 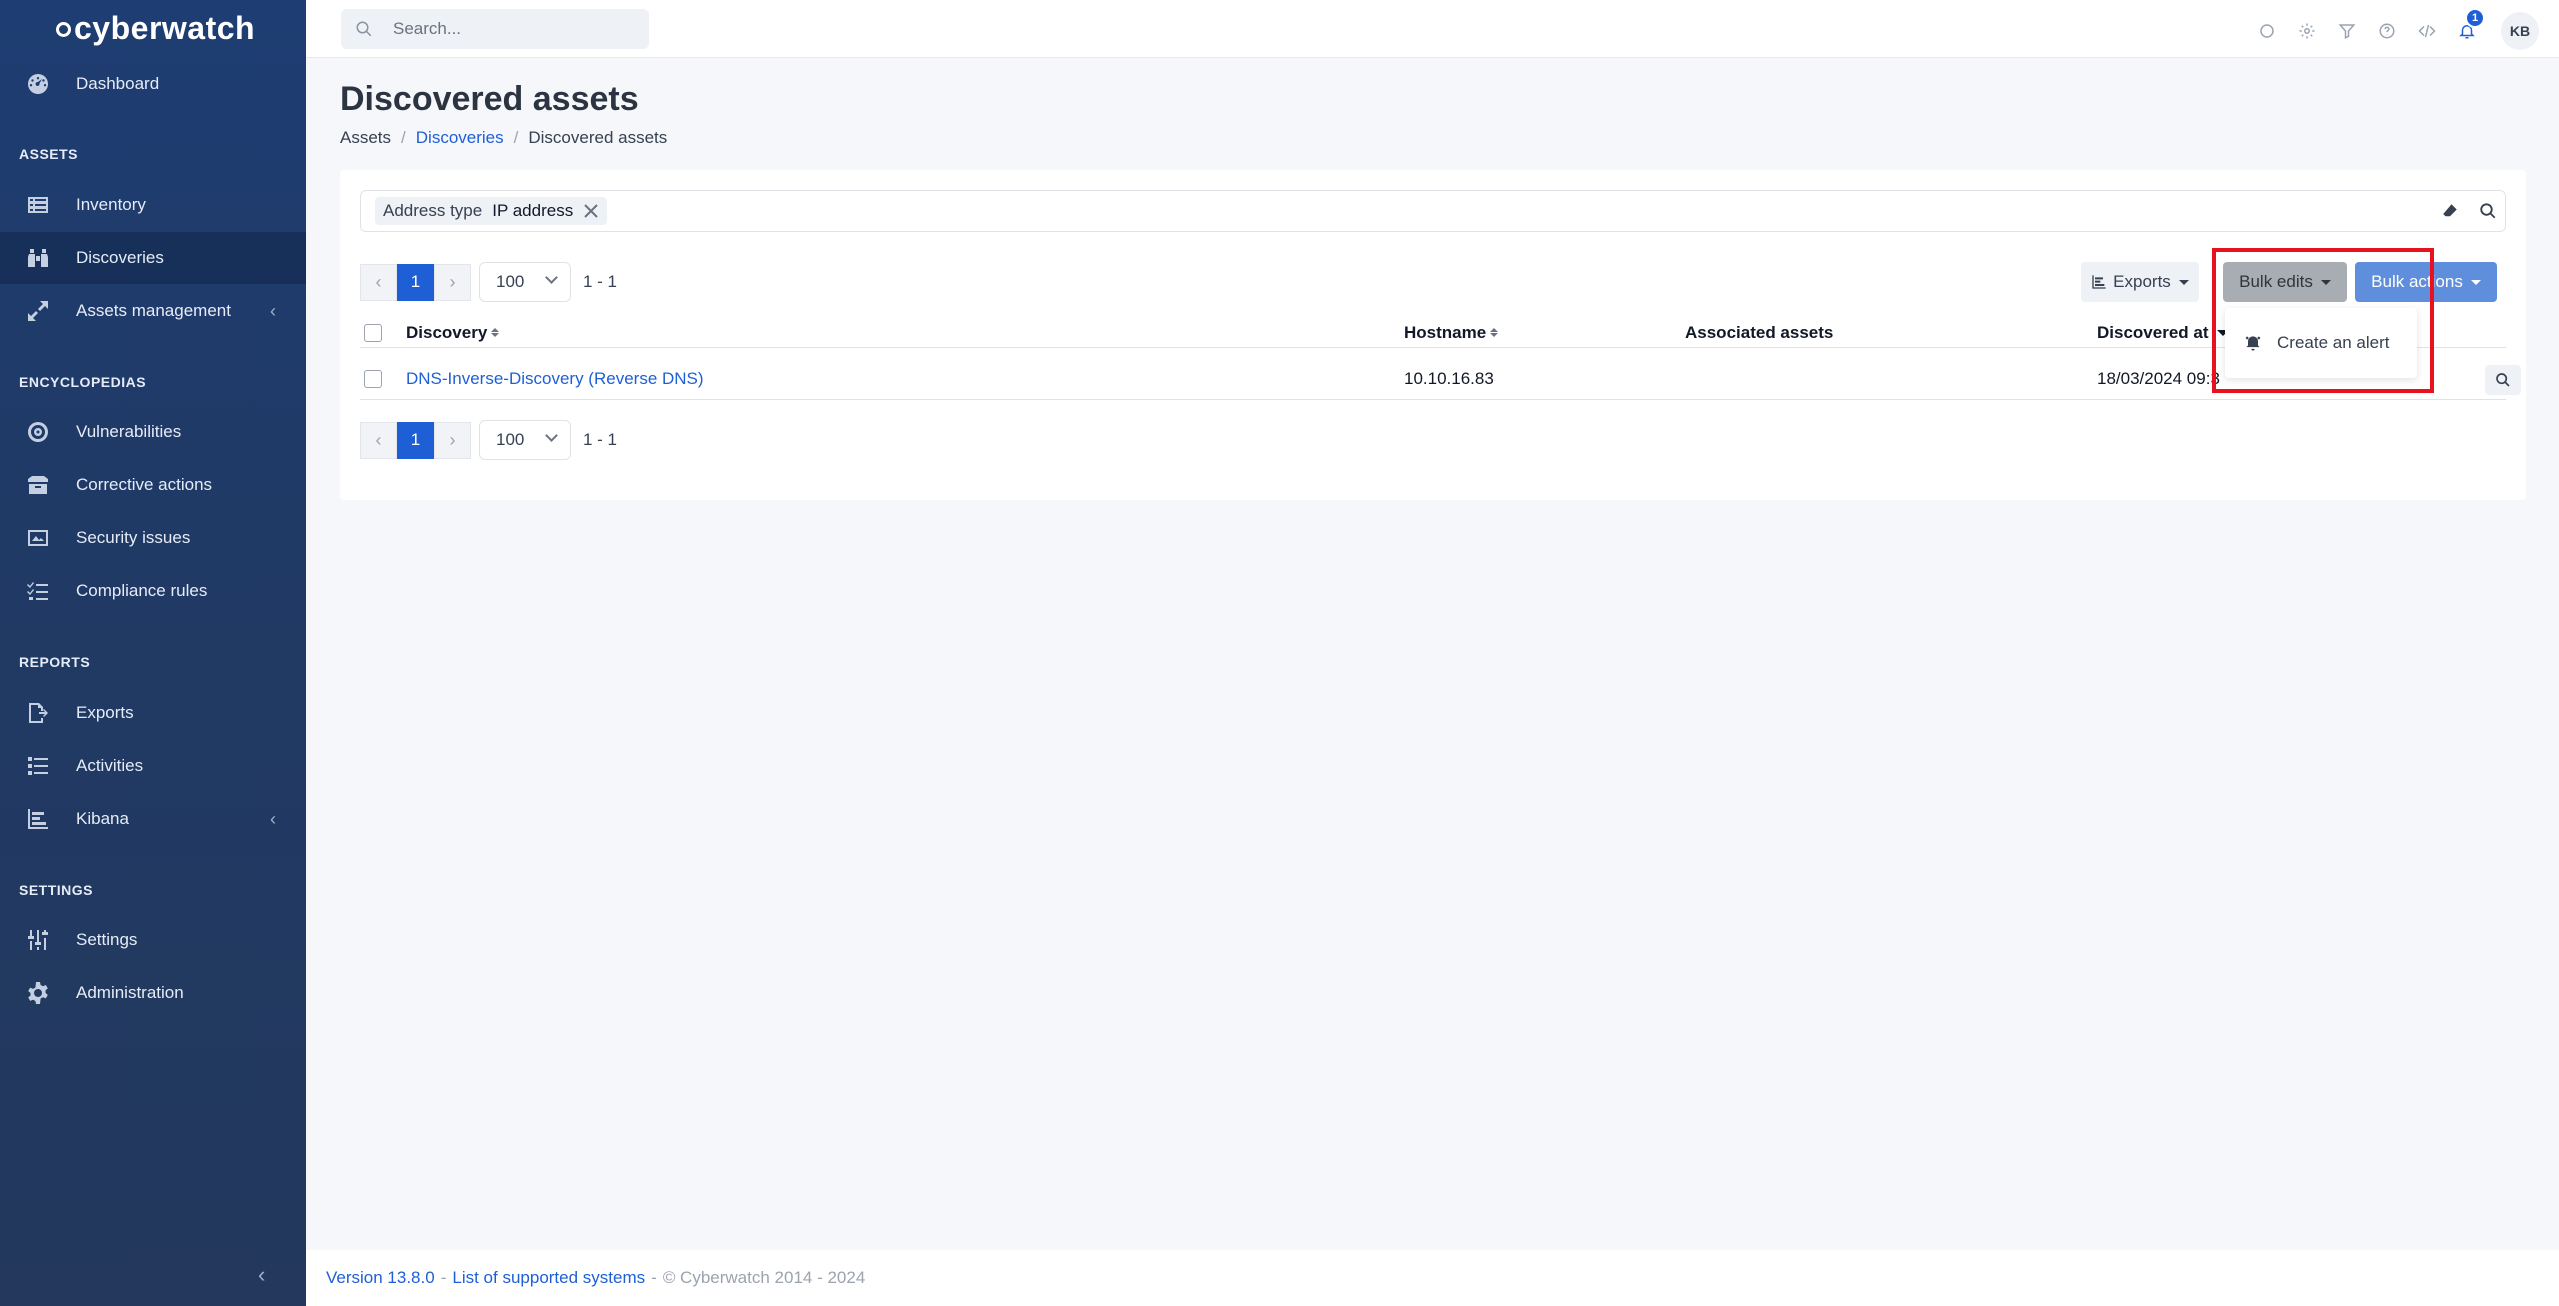 I want to click on row-view-button, so click(x=2503, y=380).